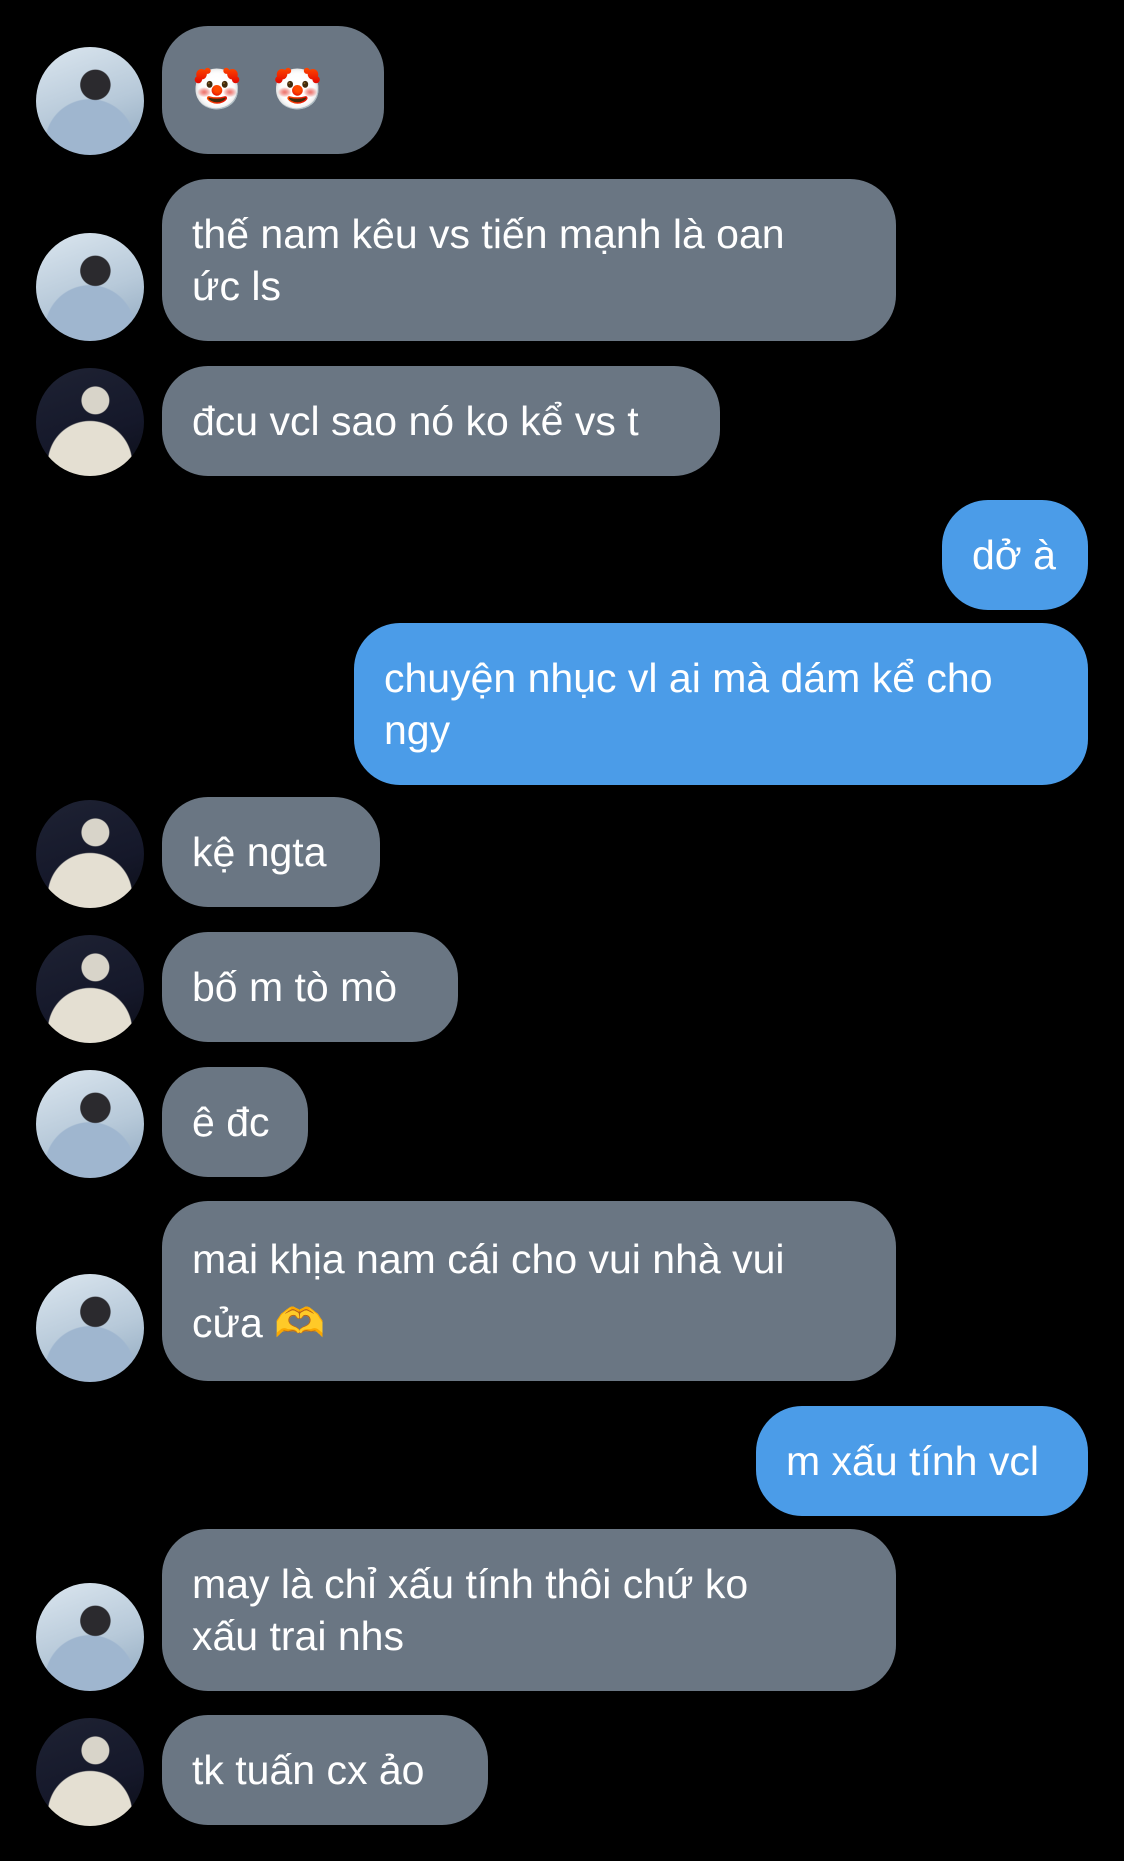 Image resolution: width=1124 pixels, height=1861 pixels. Describe the element at coordinates (231, 1122) in the screenshot. I see `message-text: ê đc` at that location.